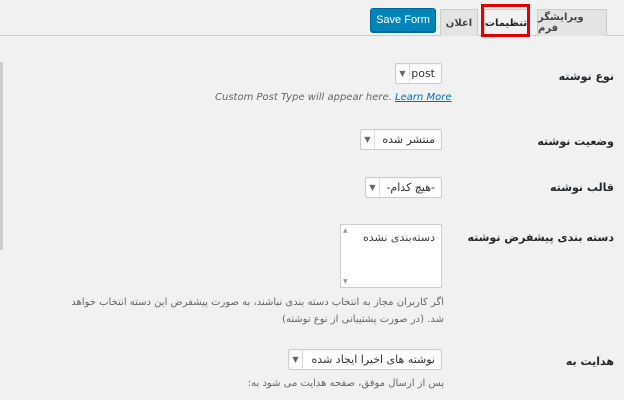  I want to click on left-border, so click(1, 156).